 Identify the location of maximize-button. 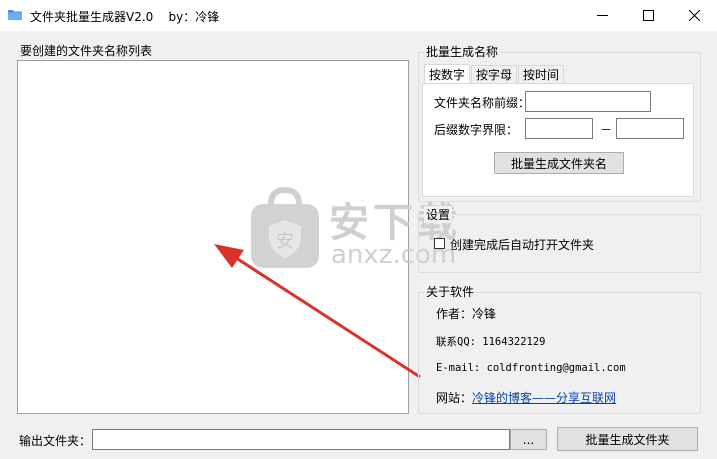
(648, 15).